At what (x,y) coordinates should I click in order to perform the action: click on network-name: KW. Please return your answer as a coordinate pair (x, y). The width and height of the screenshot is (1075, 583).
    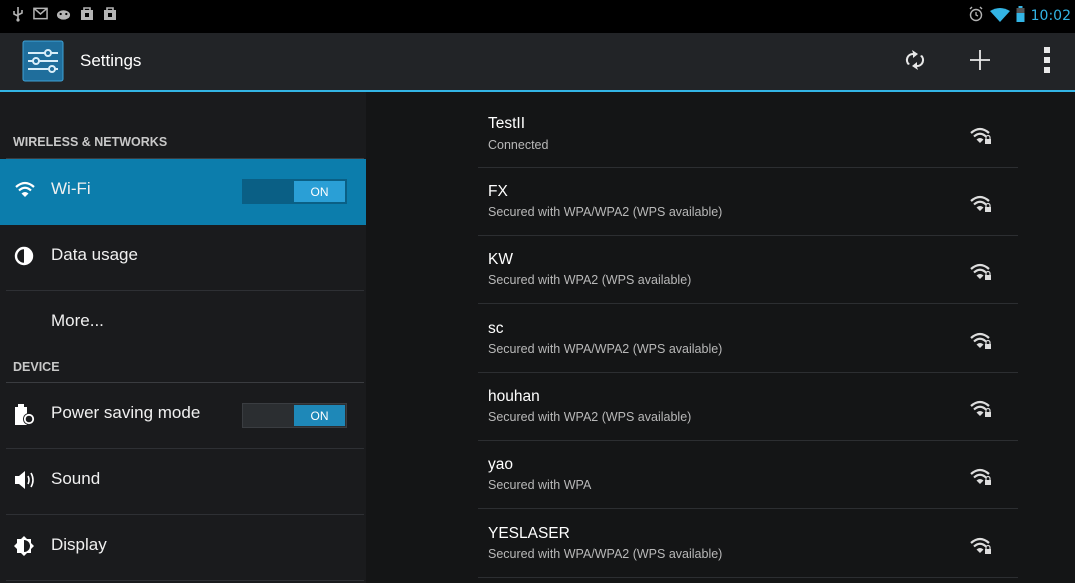
    Looking at the image, I should click on (500, 259).